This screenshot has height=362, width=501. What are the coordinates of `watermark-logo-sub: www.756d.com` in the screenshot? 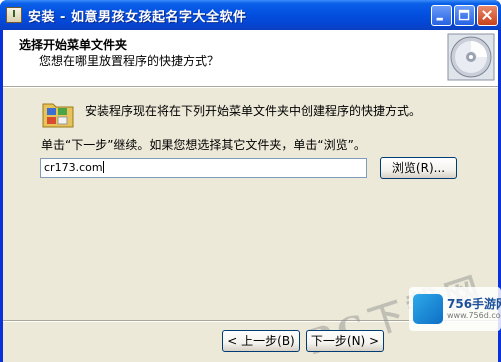 It's located at (474, 315).